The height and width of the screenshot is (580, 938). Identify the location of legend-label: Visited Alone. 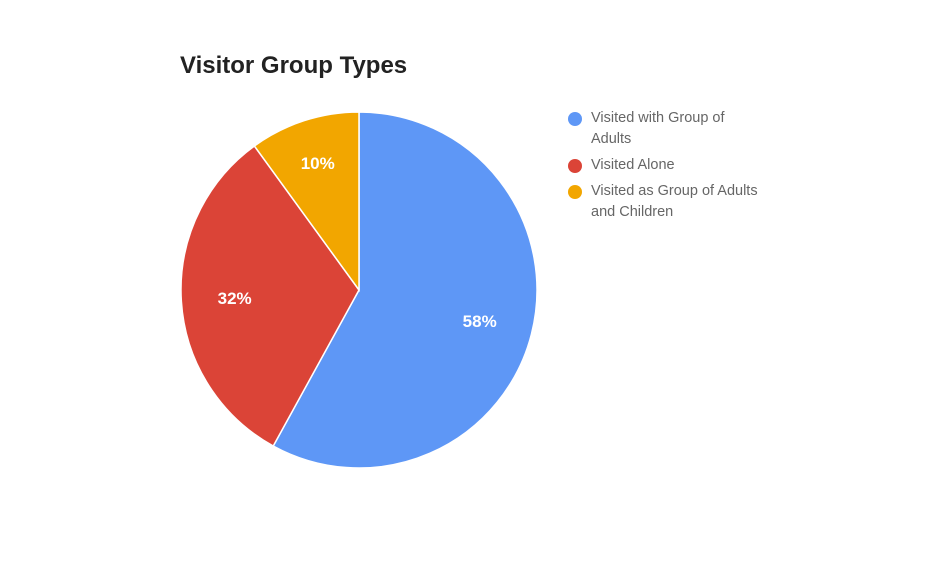
(633, 165).